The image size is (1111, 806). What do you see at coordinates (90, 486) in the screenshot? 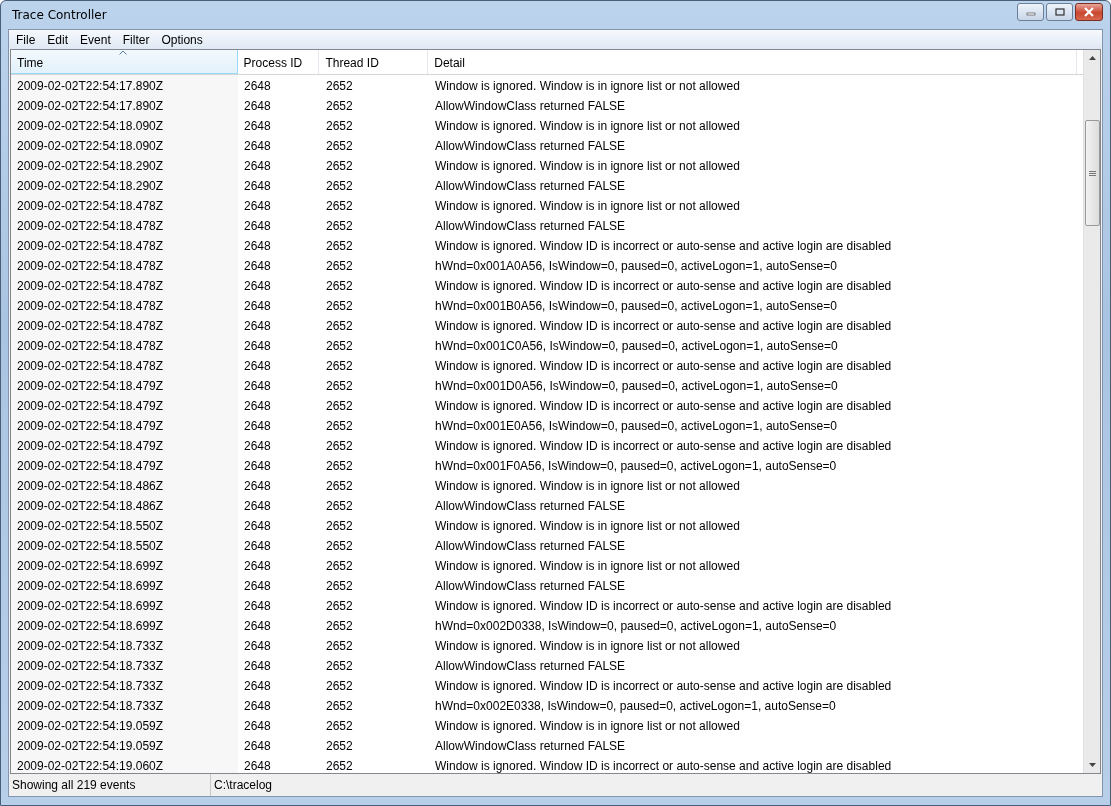
I see `table-cell: 2009-02-02T22:54:18.486Z` at bounding box center [90, 486].